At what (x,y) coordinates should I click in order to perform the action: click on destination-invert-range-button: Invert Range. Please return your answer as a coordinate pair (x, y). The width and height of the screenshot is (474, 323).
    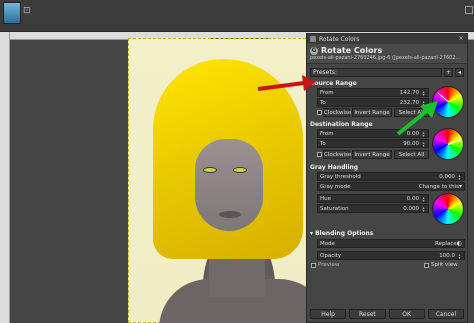
    Looking at the image, I should click on (372, 154).